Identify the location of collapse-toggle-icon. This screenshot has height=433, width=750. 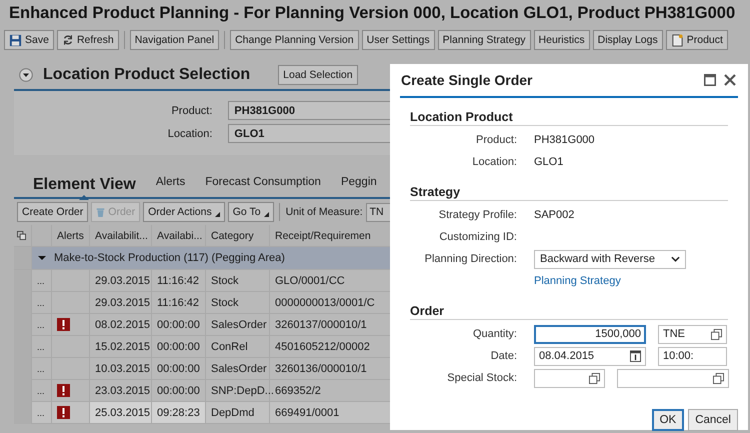
(26, 75).